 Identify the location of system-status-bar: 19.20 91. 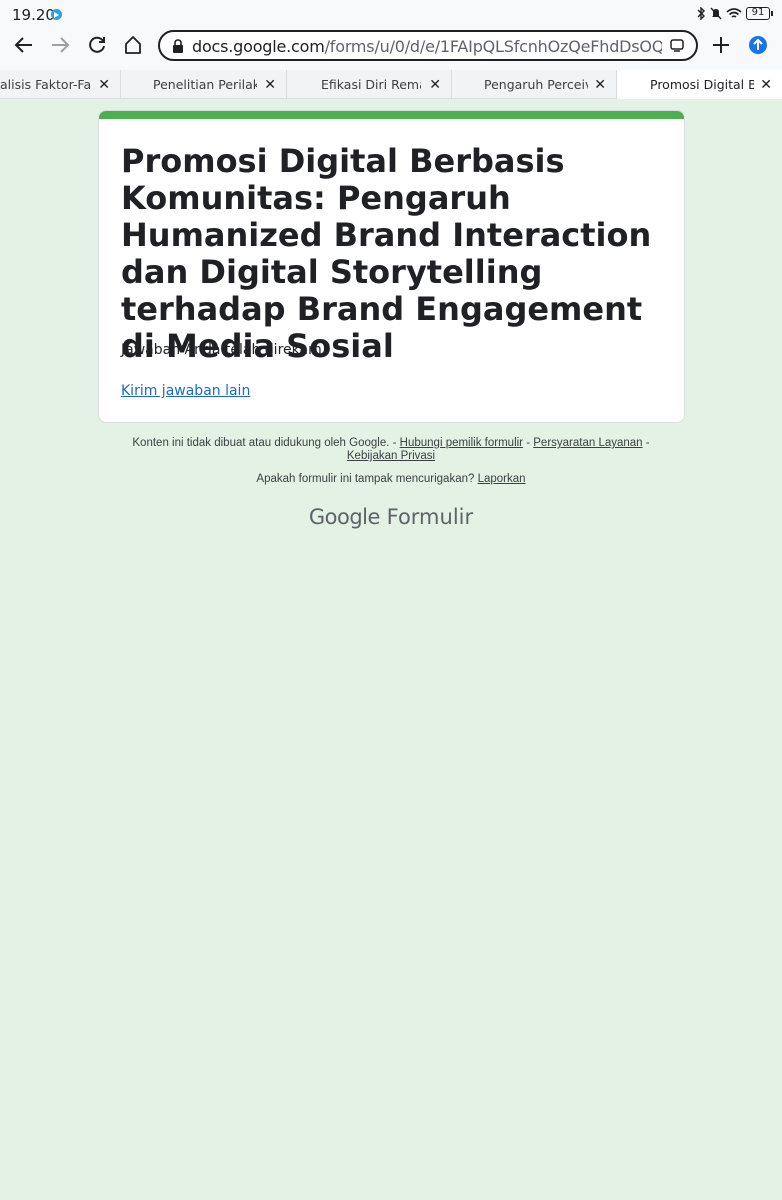
(391, 15).